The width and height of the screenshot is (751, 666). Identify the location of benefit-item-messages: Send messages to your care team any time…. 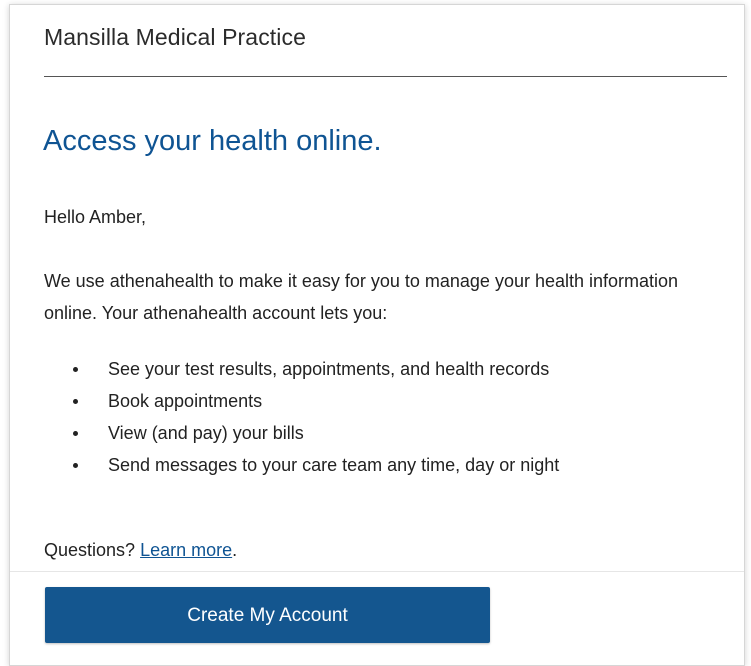
(389, 465).